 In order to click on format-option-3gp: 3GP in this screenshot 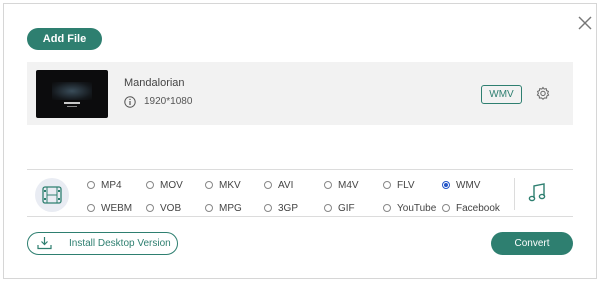, I will do `click(281, 208)`.